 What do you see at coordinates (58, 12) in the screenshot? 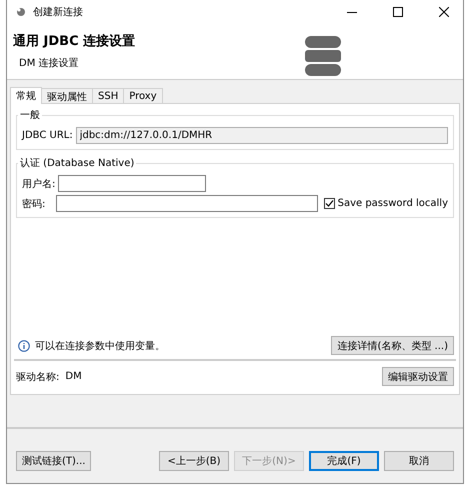
I see `window-title: 创建新连接` at bounding box center [58, 12].